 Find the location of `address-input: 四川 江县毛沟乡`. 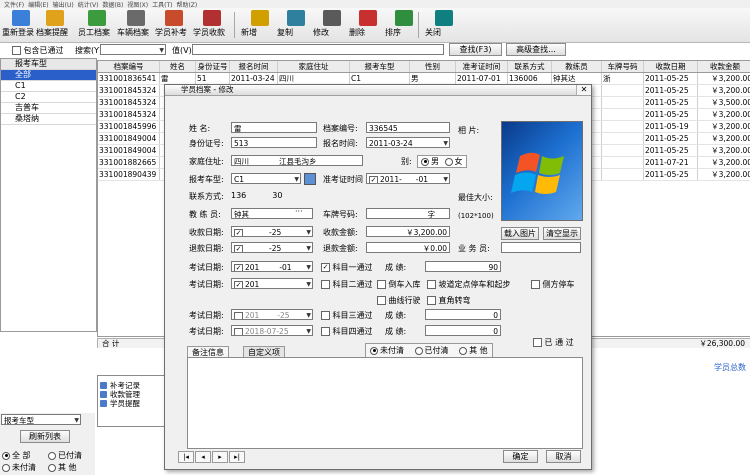

address-input: 四川 江县毛沟乡 is located at coordinates (297, 160).